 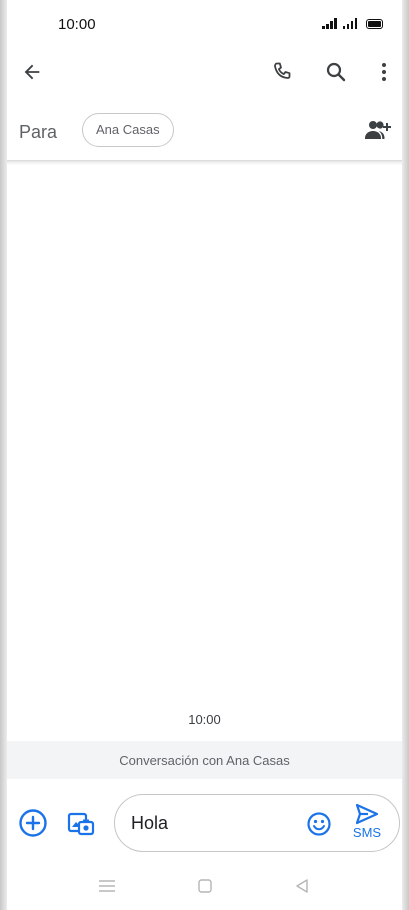 I want to click on recipient-chip: Ana Casas, so click(x=128, y=130).